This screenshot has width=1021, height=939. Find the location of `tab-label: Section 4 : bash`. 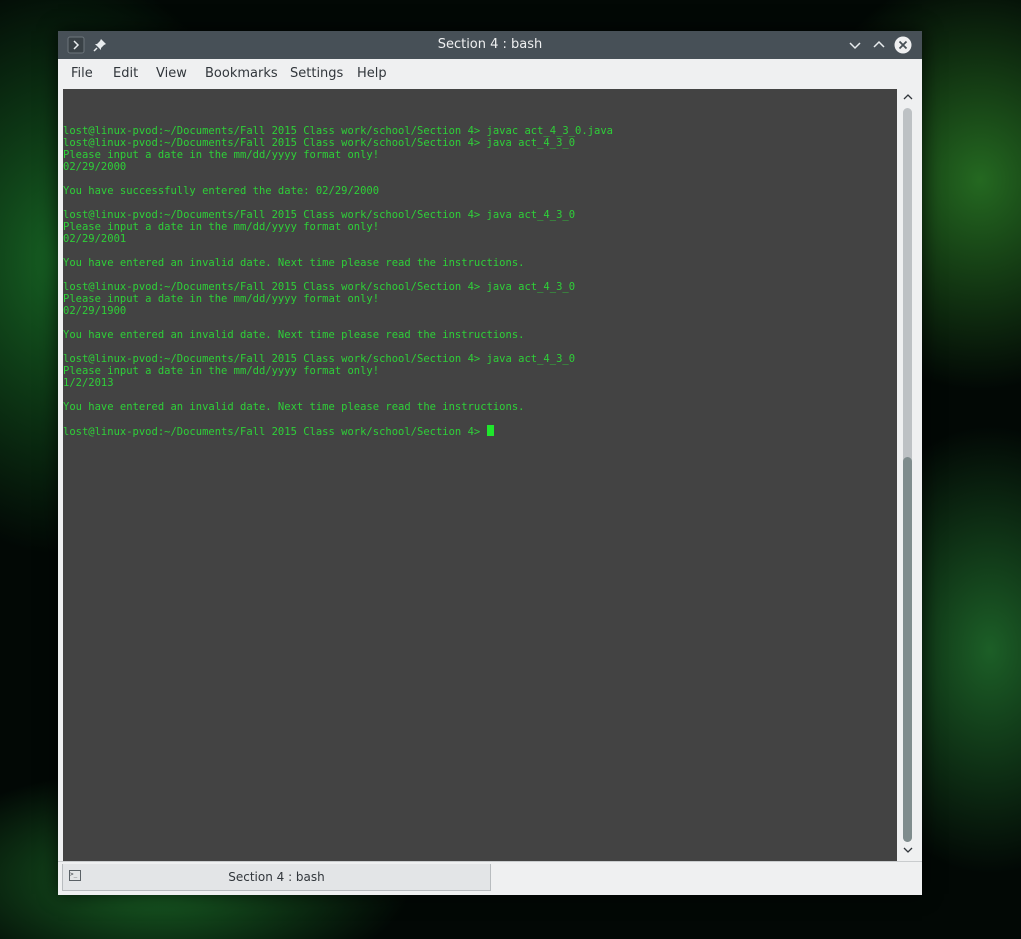

tab-label: Section 4 : bash is located at coordinates (276, 877).